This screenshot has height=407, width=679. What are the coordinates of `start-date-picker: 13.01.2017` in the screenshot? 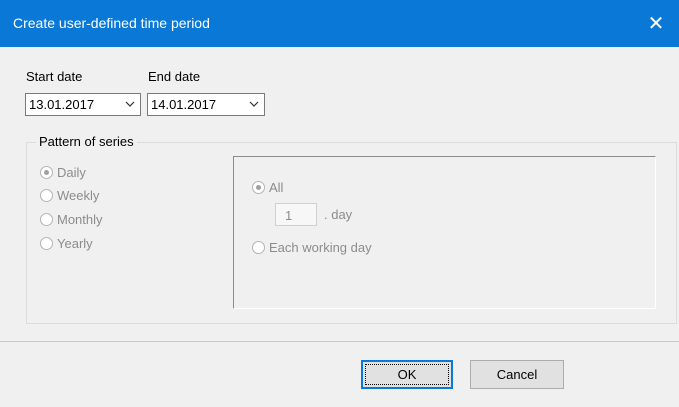 It's located at (83, 104).